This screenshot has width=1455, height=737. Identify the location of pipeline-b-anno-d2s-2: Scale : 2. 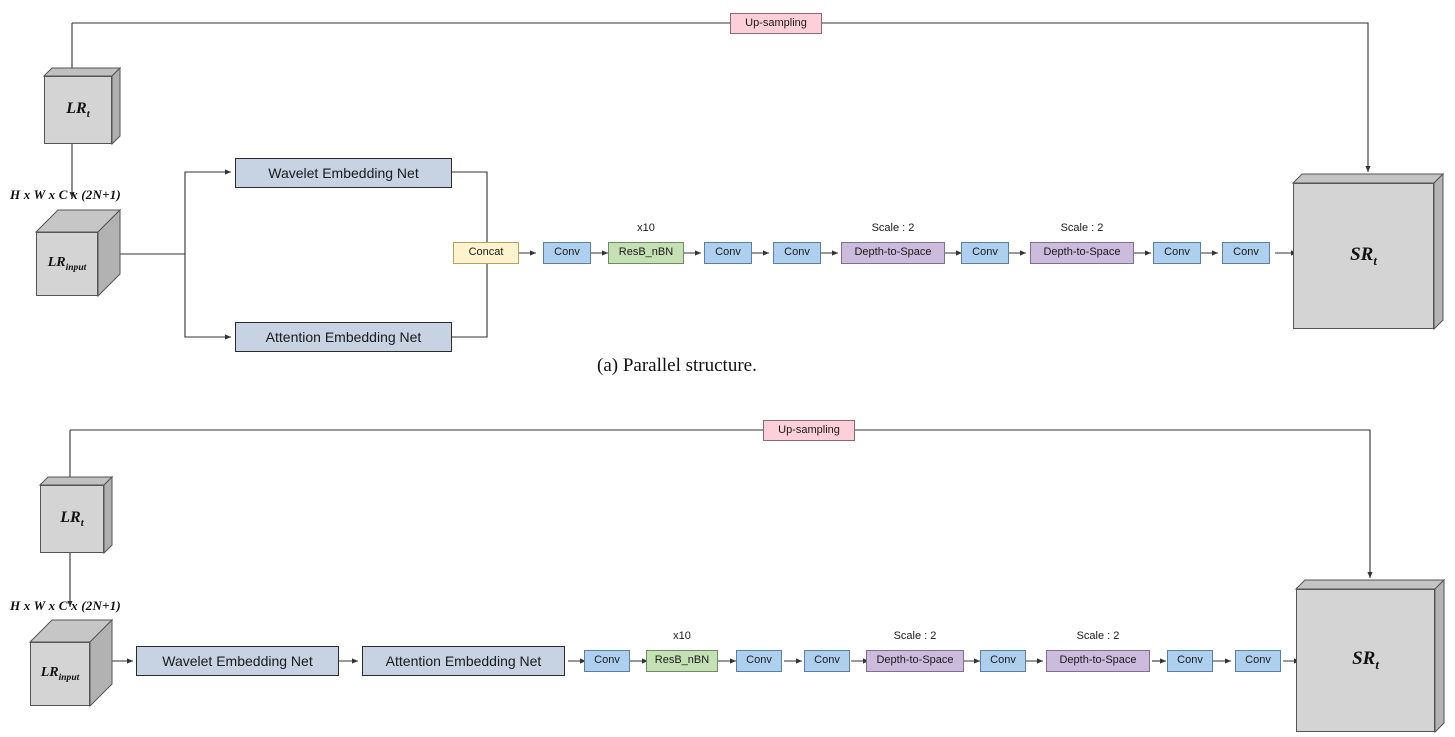
(1098, 636).